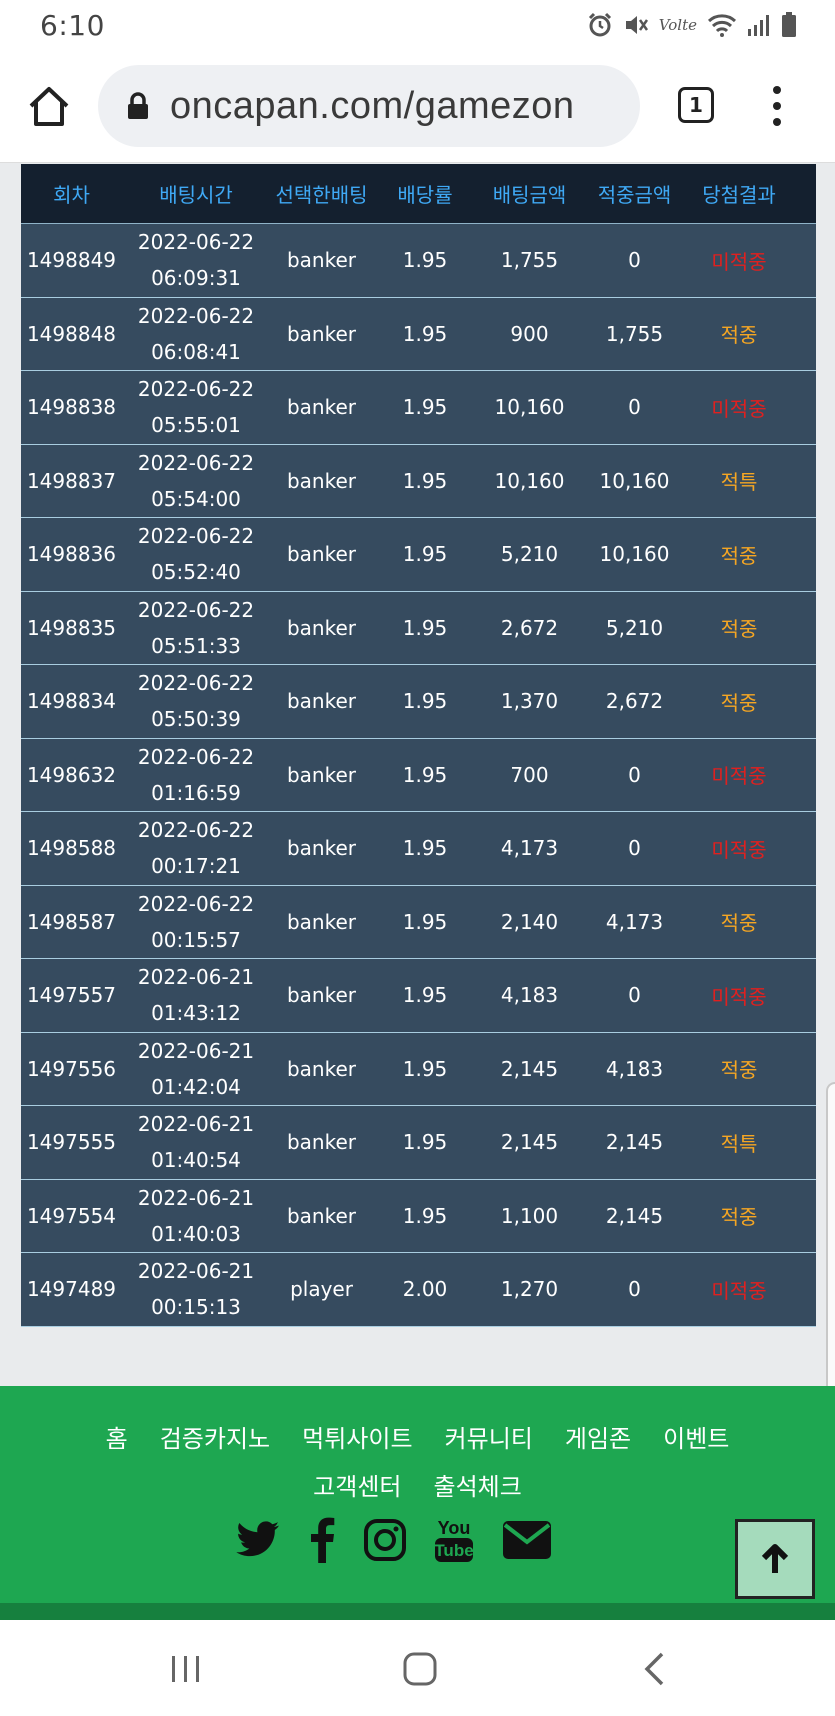  I want to click on footer-nav-link: 출석체크, so click(478, 1484).